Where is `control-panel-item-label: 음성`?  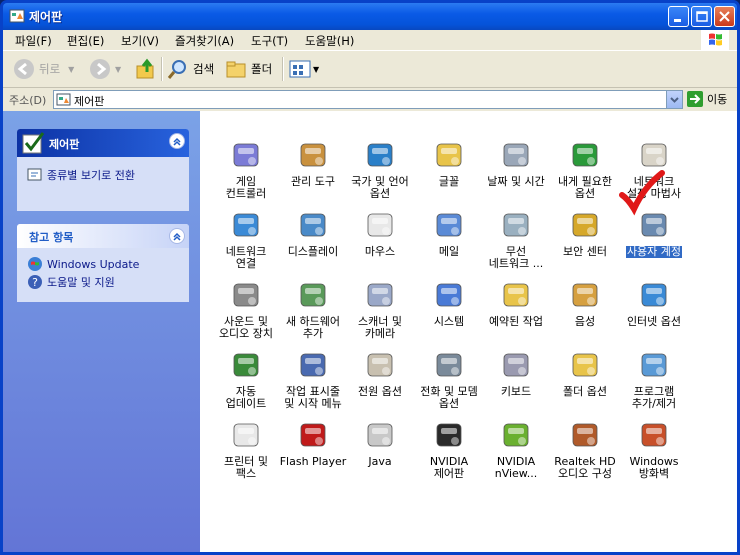
control-panel-item-label: 음성 is located at coordinates (585, 321).